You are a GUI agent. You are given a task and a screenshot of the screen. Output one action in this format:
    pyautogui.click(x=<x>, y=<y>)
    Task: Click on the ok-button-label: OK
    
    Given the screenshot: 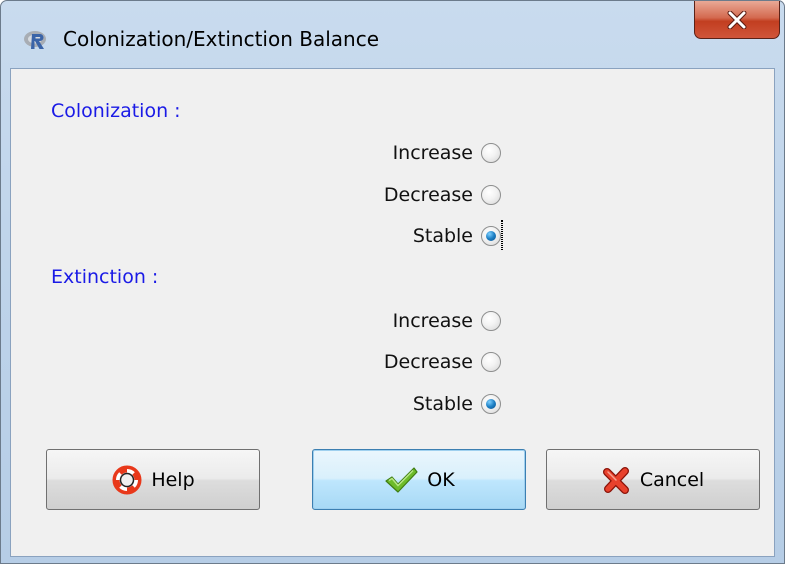 What is the action you would take?
    pyautogui.click(x=441, y=479)
    